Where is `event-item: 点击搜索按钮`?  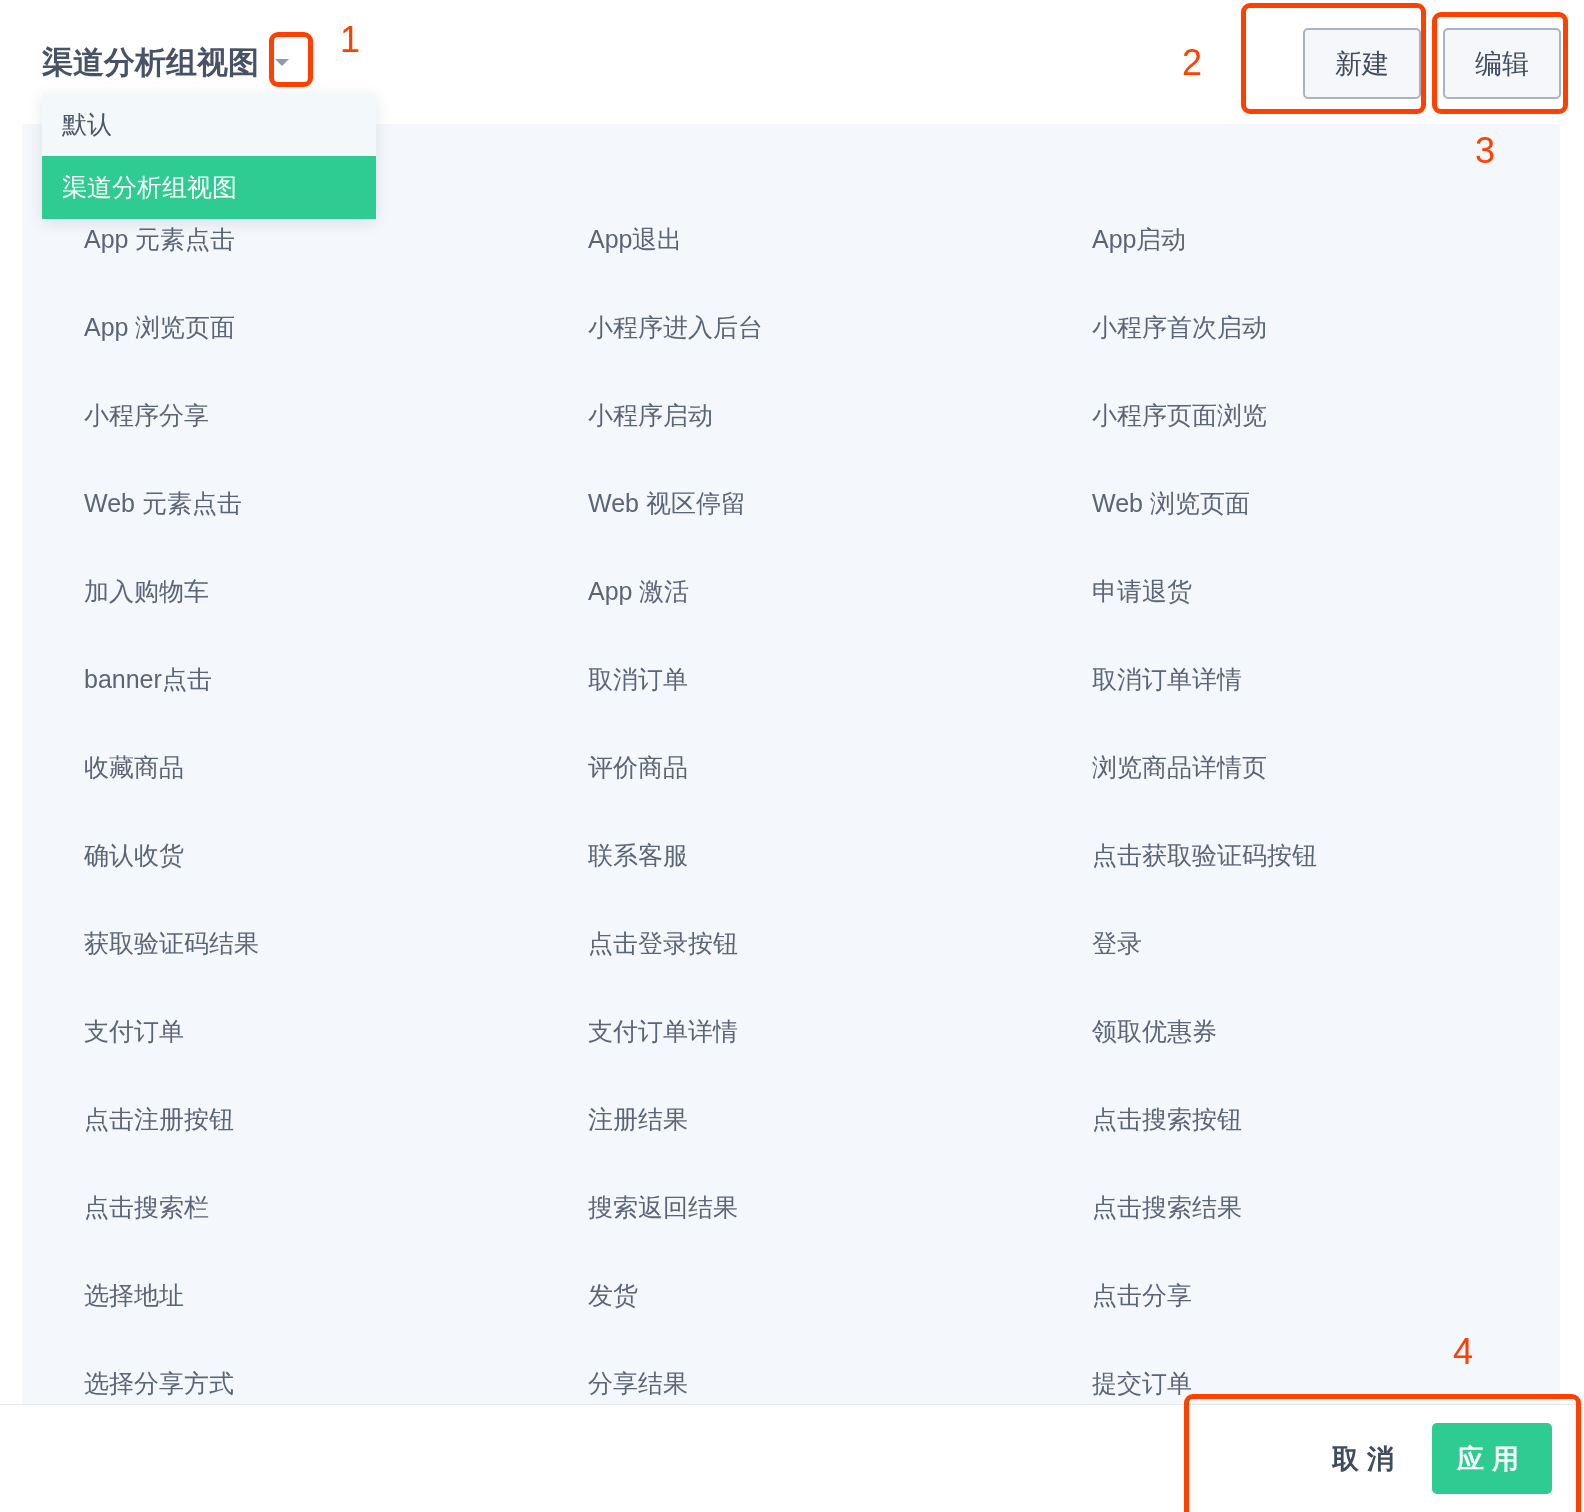 event-item: 点击搜索按钮 is located at coordinates (1167, 1119).